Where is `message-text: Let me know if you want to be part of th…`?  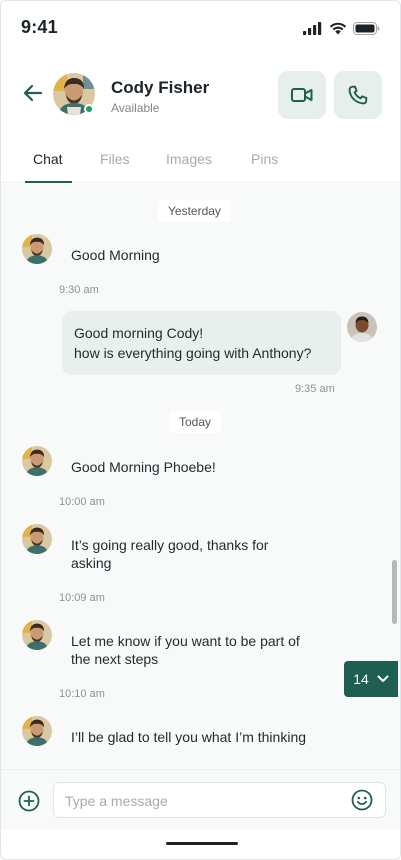 message-text: Let me know if you want to be part of th… is located at coordinates (185, 650).